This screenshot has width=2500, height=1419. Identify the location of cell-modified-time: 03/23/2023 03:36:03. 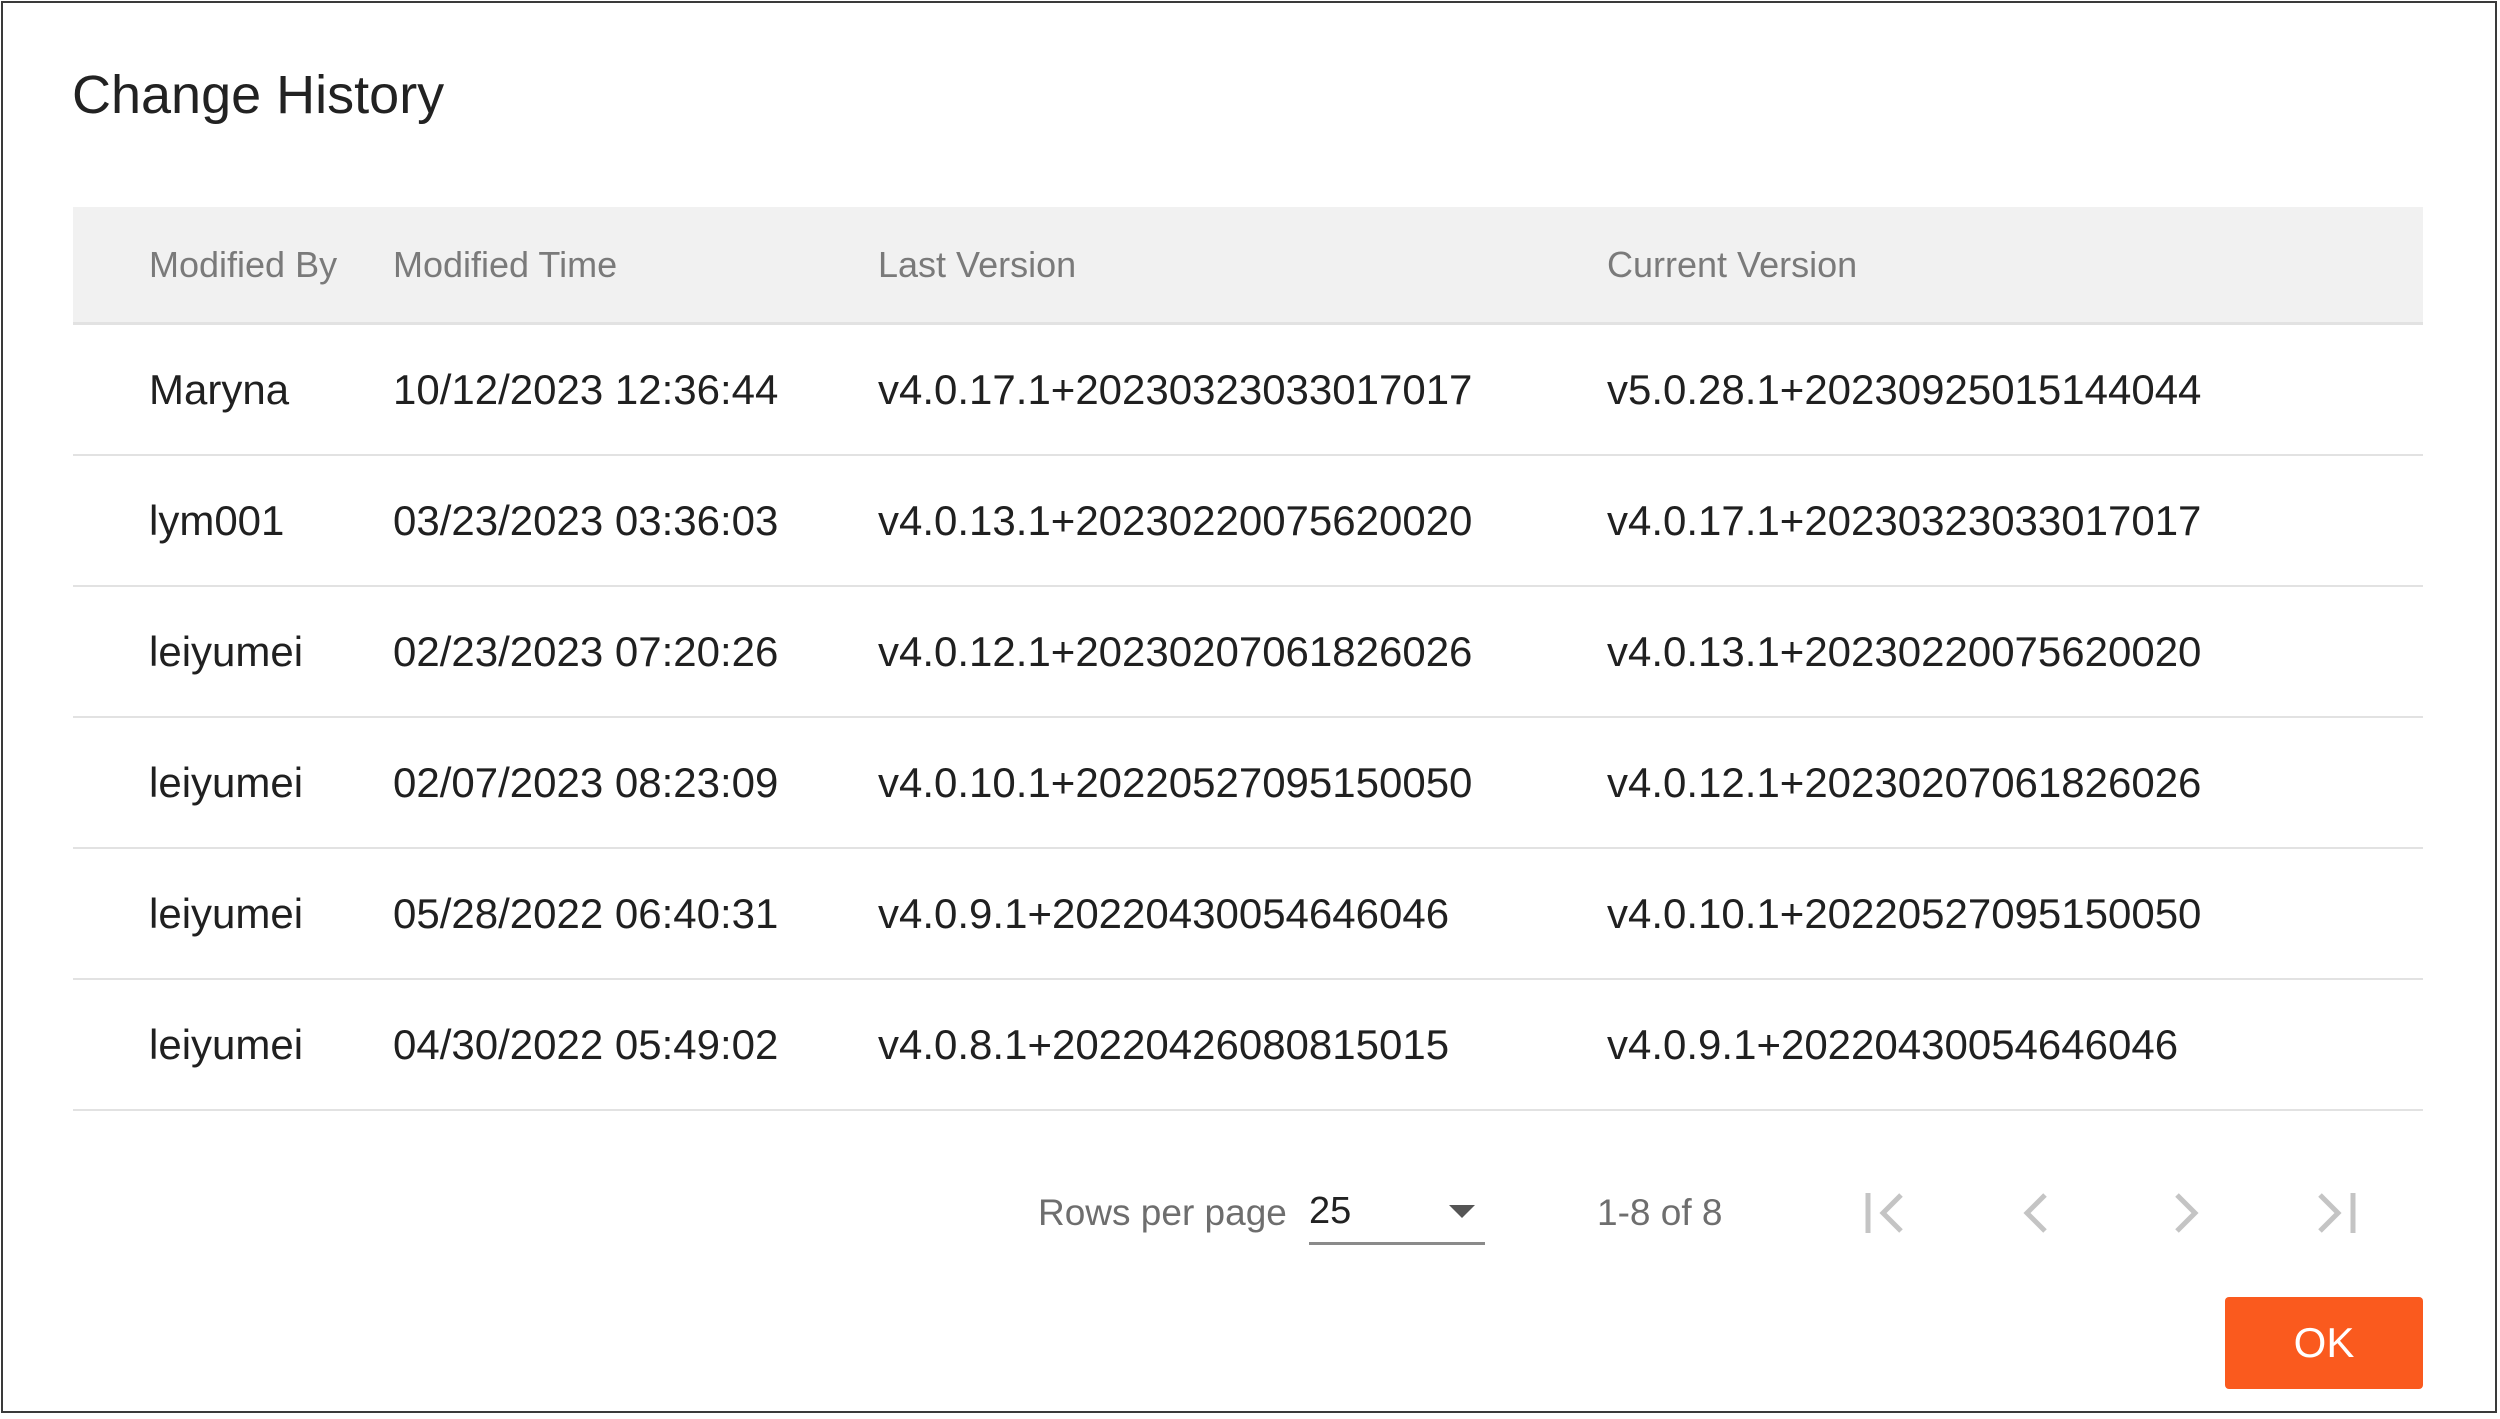
(586, 520).